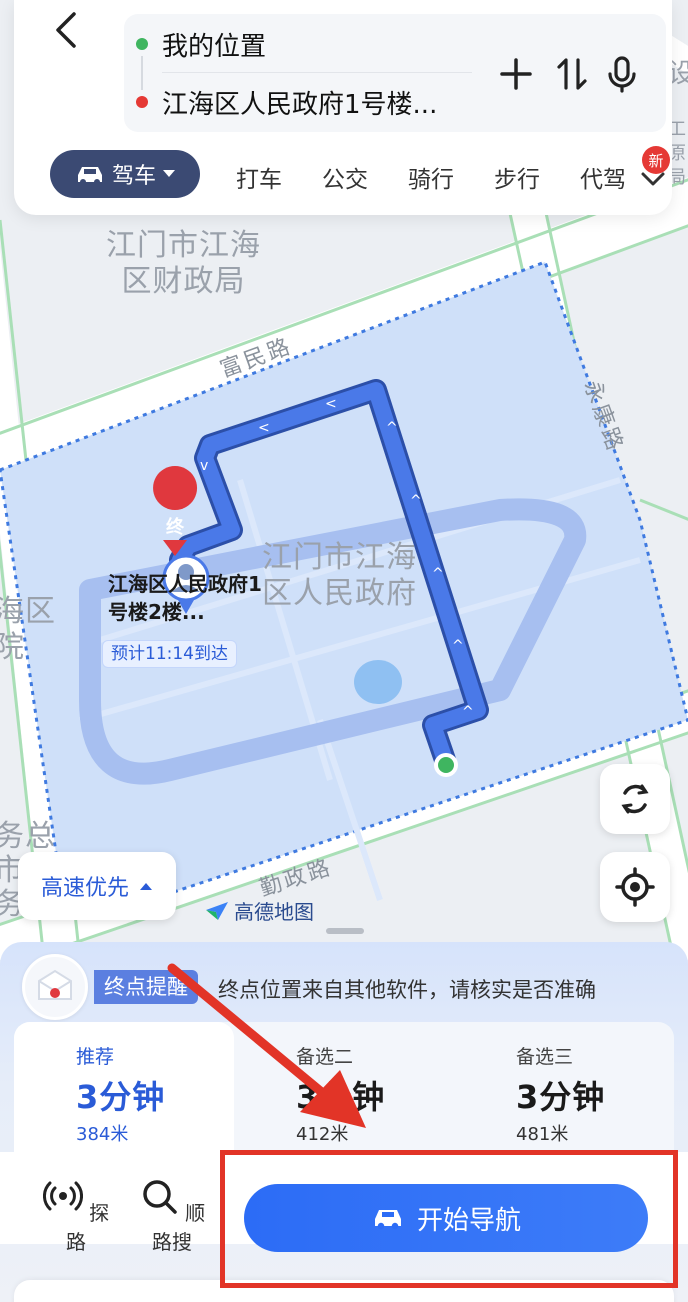  What do you see at coordinates (204, 466) in the screenshot?
I see `svg-text: v` at bounding box center [204, 466].